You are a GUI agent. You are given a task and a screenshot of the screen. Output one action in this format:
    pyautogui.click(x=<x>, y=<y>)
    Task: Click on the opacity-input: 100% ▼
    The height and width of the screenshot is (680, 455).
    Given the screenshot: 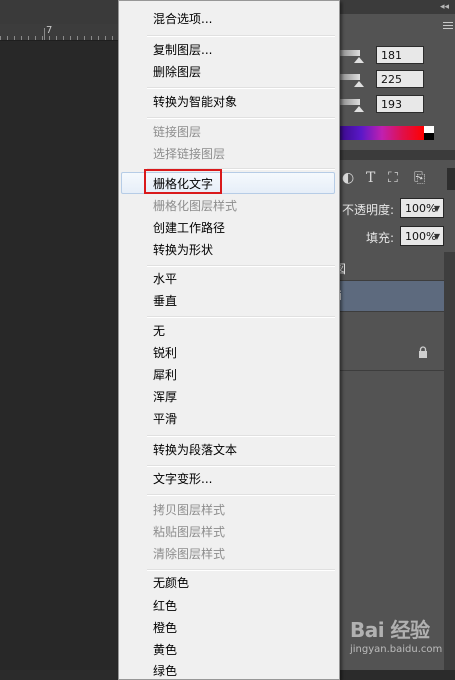 What is the action you would take?
    pyautogui.click(x=422, y=208)
    